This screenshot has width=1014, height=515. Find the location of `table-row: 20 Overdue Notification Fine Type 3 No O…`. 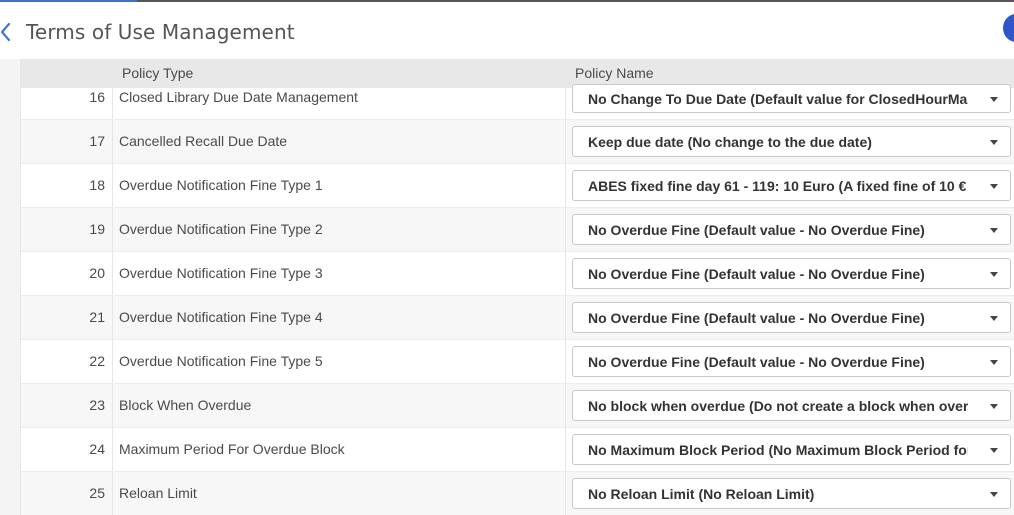

table-row: 20 Overdue Notification Fine Type 3 No O… is located at coordinates (517, 274).